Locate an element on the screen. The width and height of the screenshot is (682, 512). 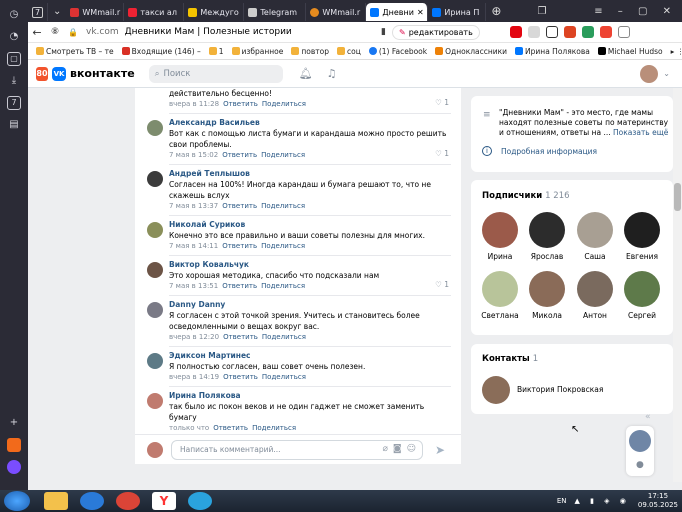
tab-menu-icon: ❐ is located at coordinates (541, 11).